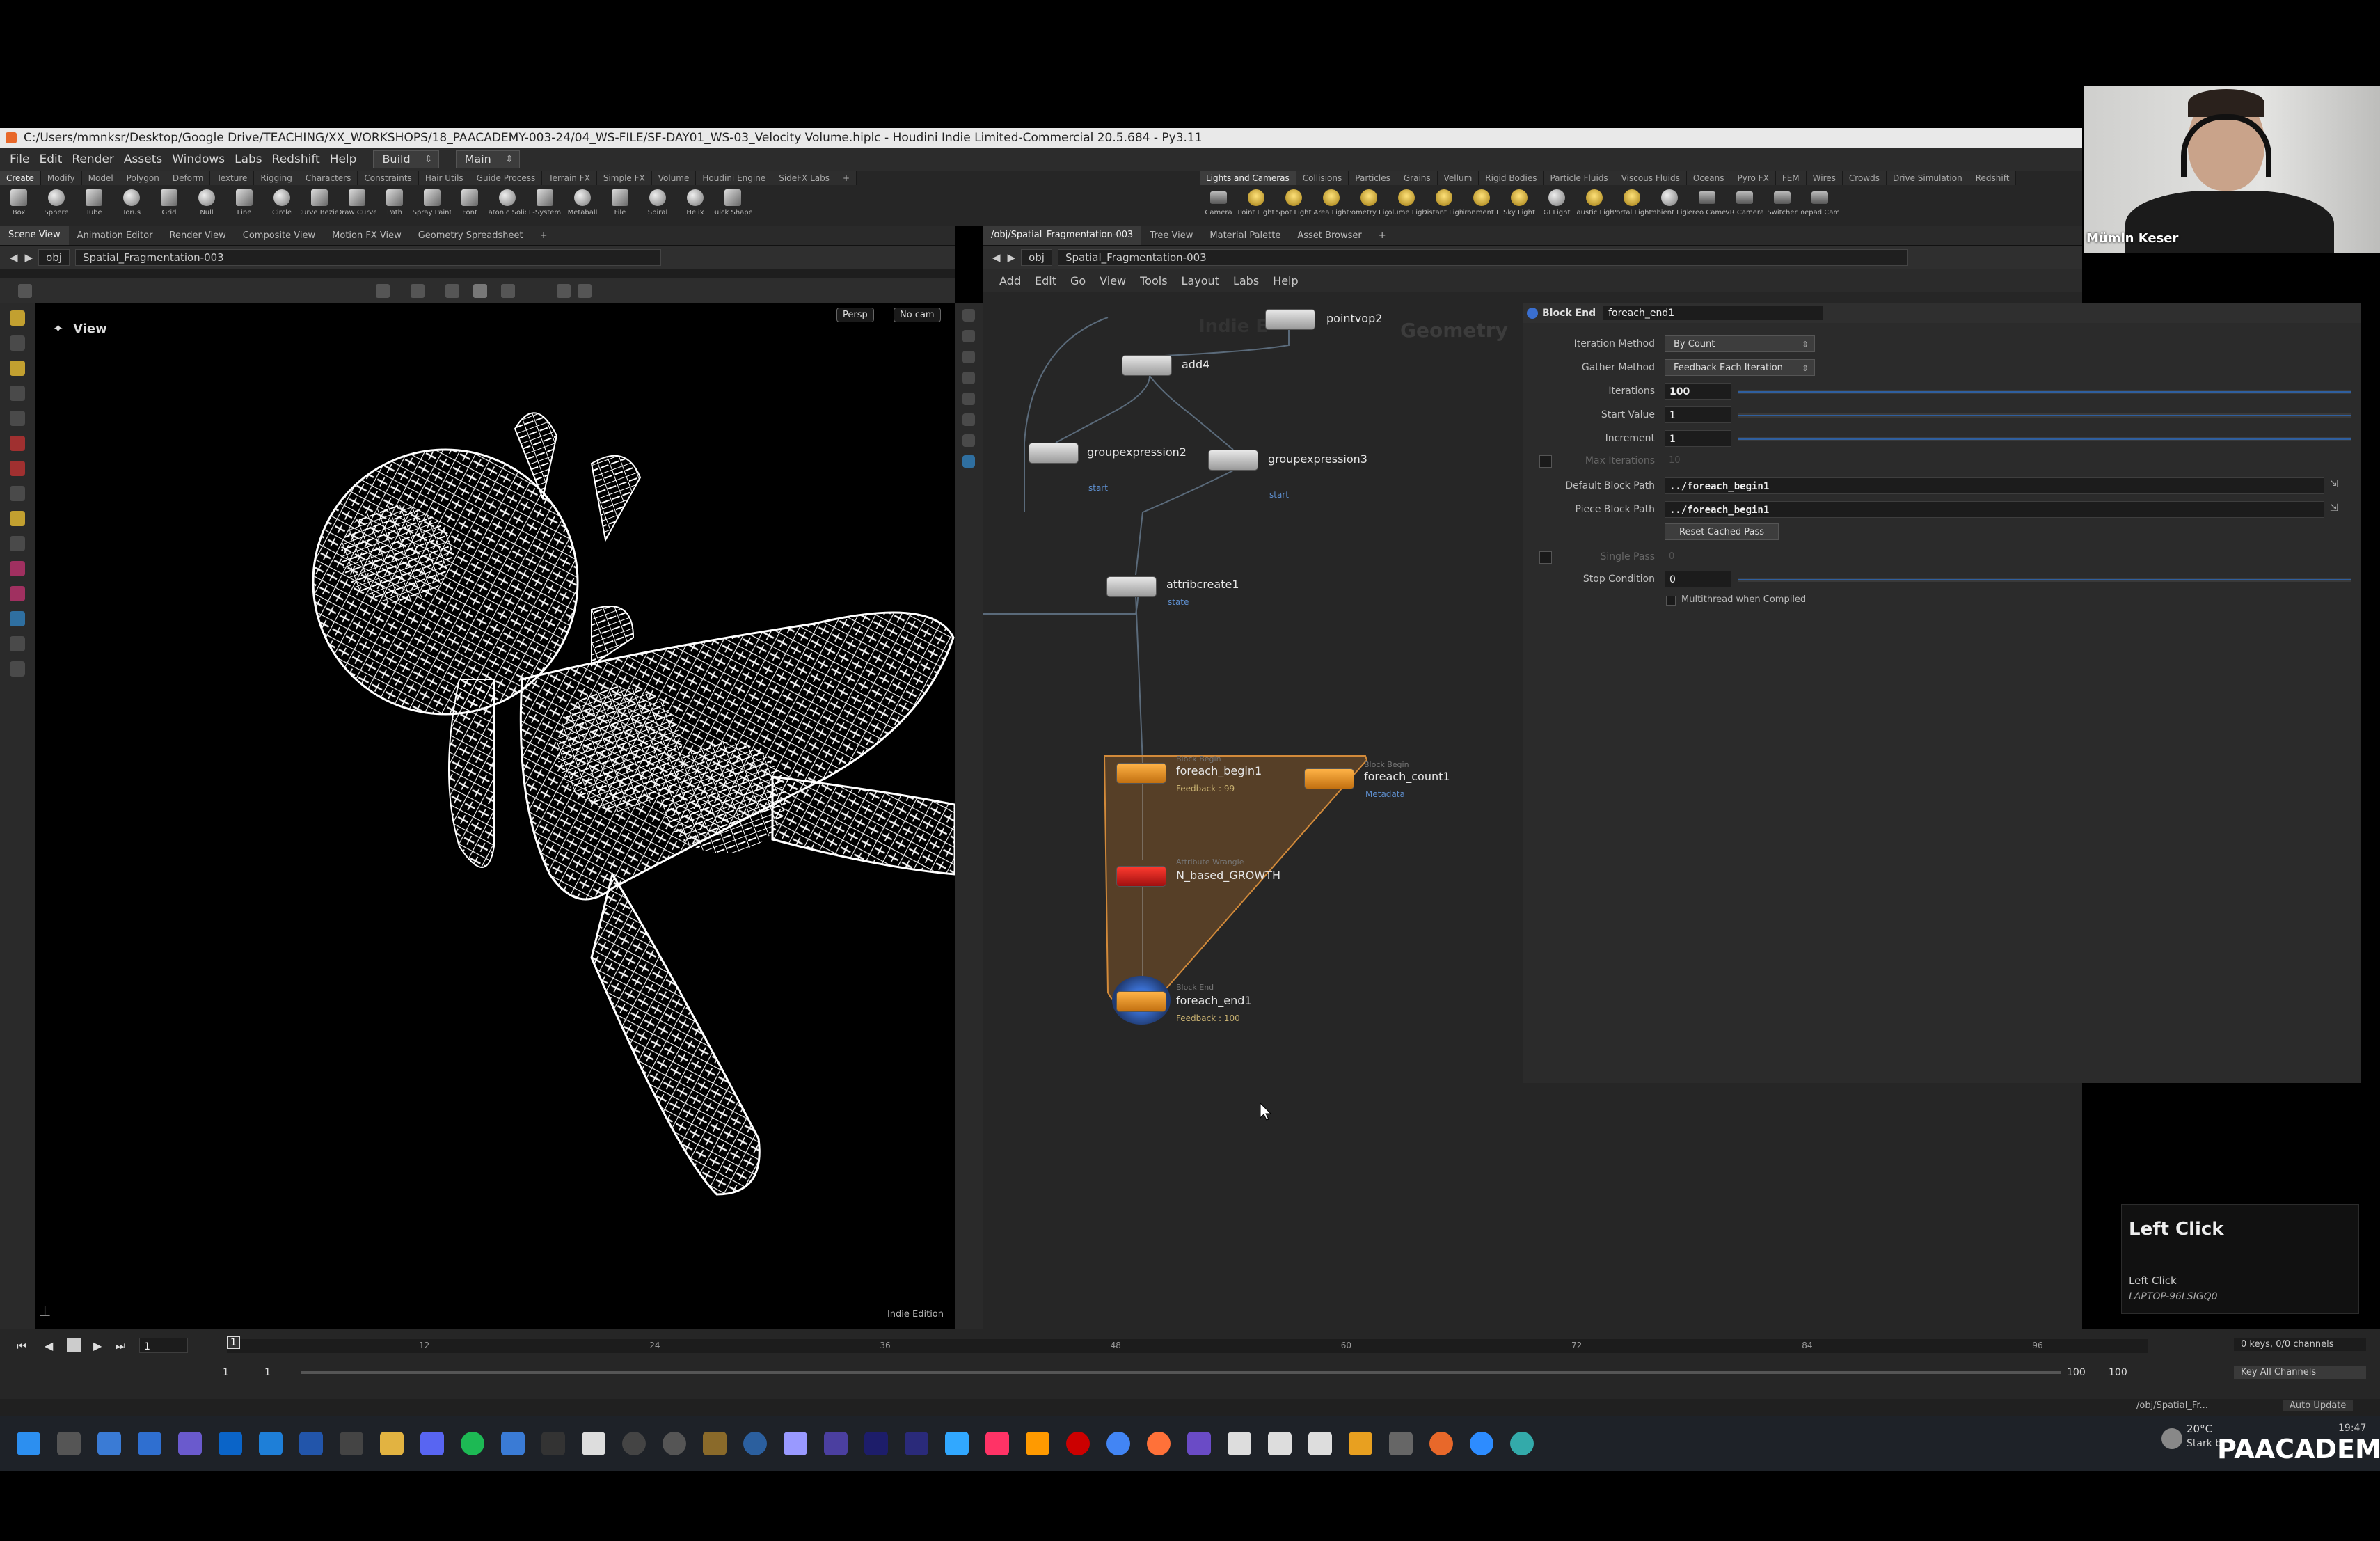 Image resolution: width=2380 pixels, height=1541 pixels. Describe the element at coordinates (17, 418) in the screenshot. I see `lock-icon` at that location.